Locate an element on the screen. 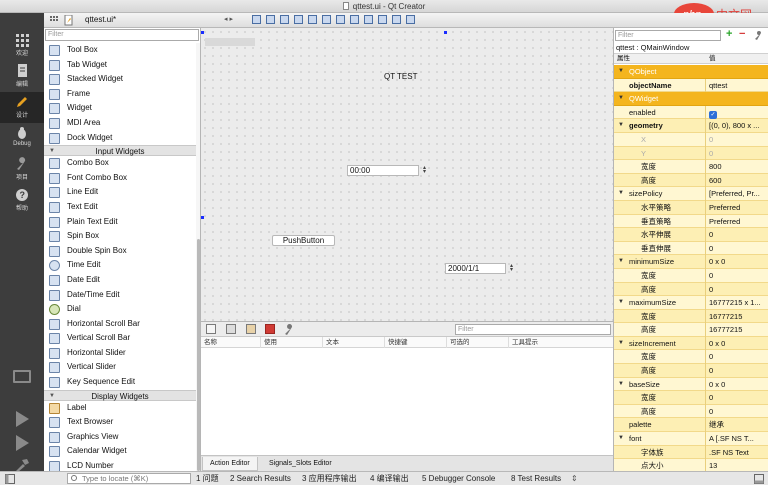 This screenshot has width=768, height=485. property-column-header: 属性 is located at coordinates (623, 59).